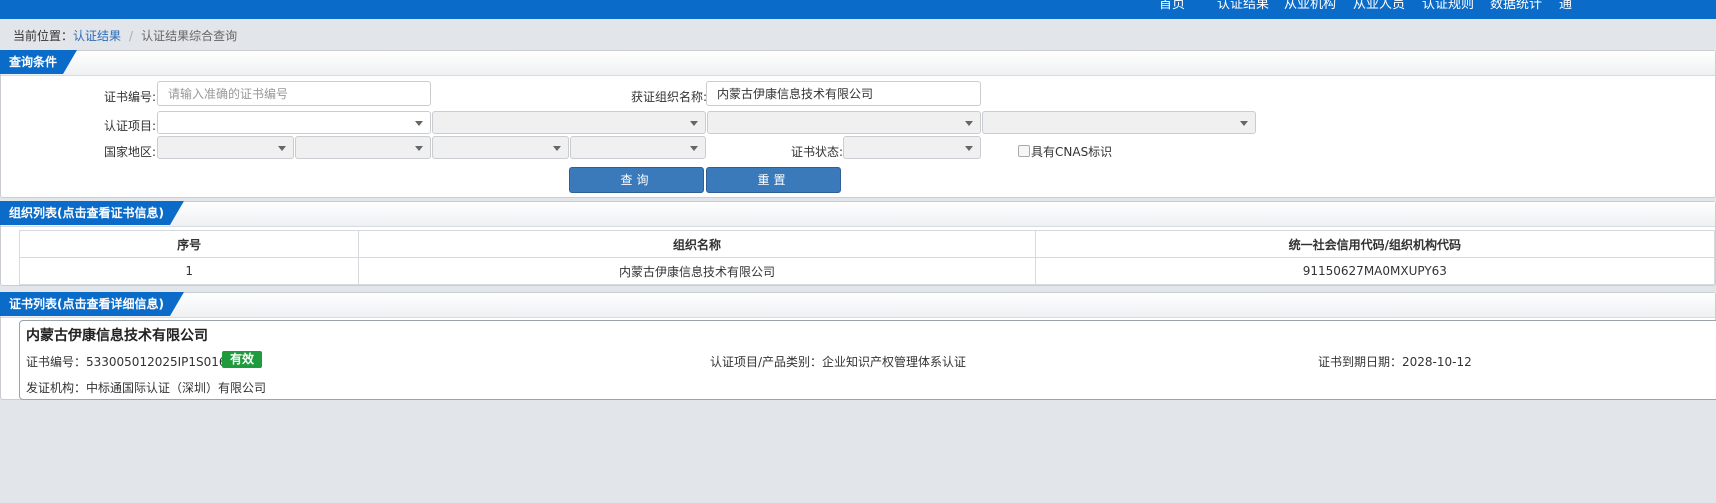 The image size is (1716, 503). Describe the element at coordinates (858, 214) in the screenshot. I see `org-list-header: 组织列表(点击查看证书信息)` at that location.